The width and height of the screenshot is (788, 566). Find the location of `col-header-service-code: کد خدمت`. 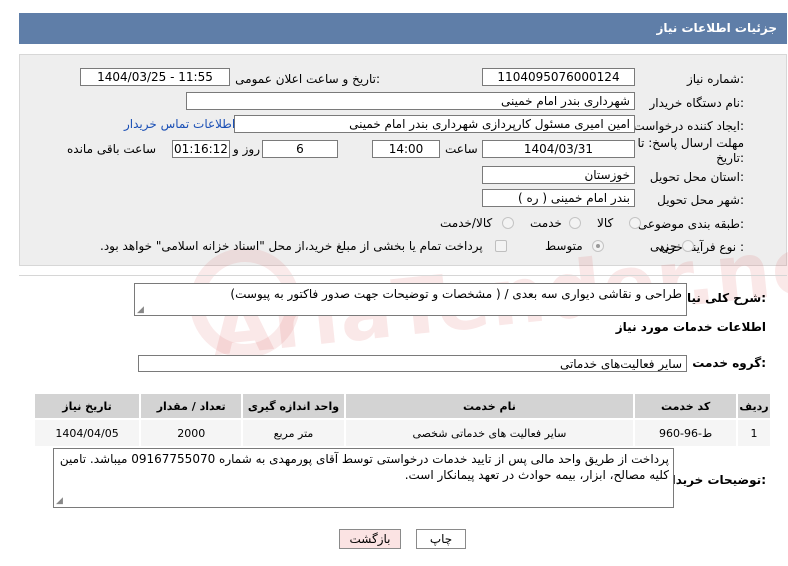

col-header-service-code: کد خدمت is located at coordinates (686, 406).